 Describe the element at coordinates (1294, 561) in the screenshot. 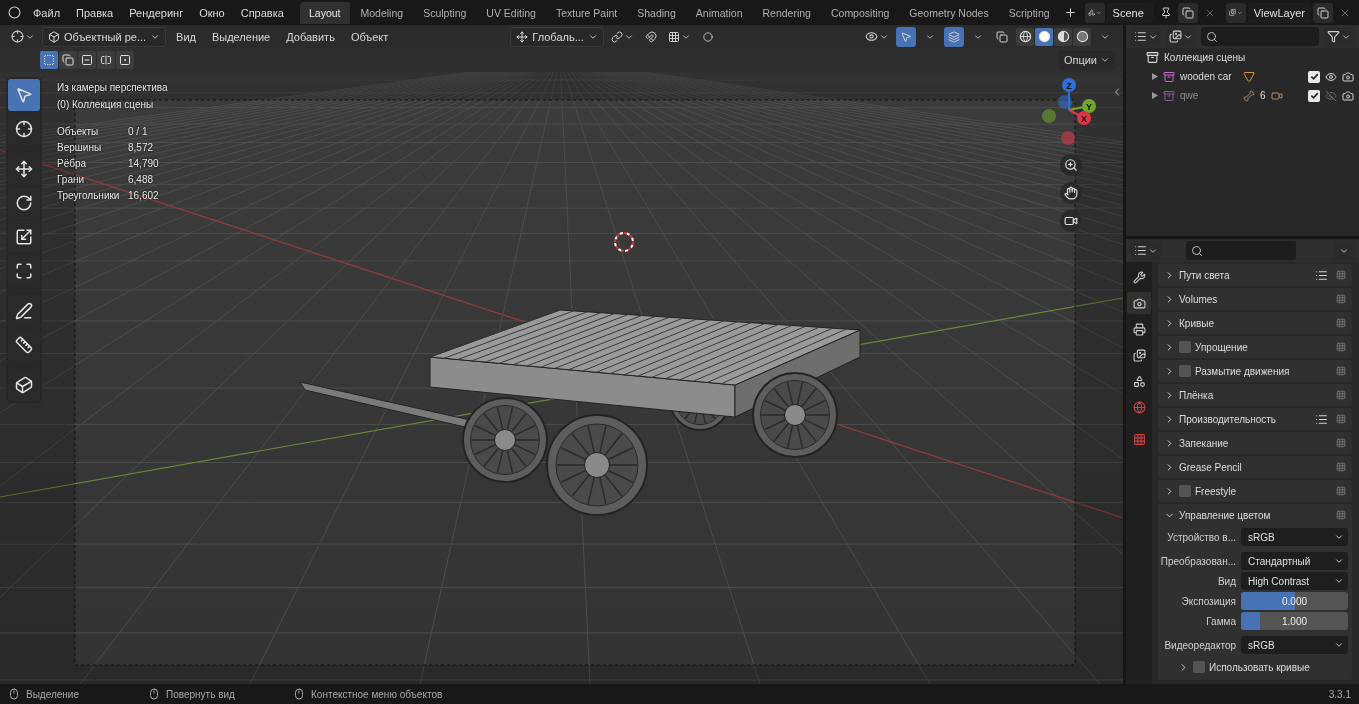

I see `select-field: Стандартный` at that location.